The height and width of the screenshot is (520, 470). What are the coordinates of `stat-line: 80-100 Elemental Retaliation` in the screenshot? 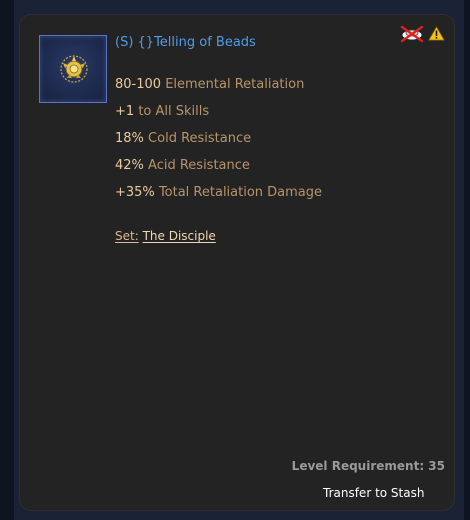 It's located at (209, 84).